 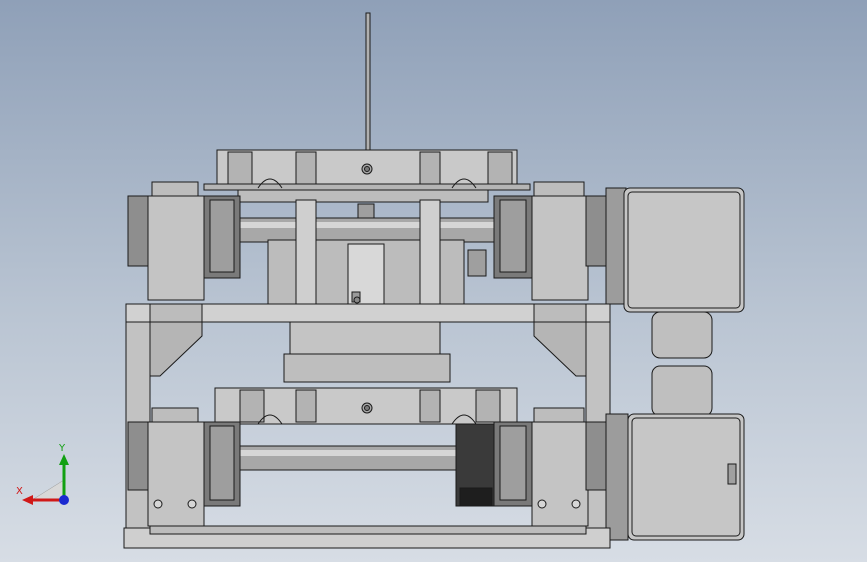 I want to click on right-lower-bearing-housing, so click(x=532, y=467).